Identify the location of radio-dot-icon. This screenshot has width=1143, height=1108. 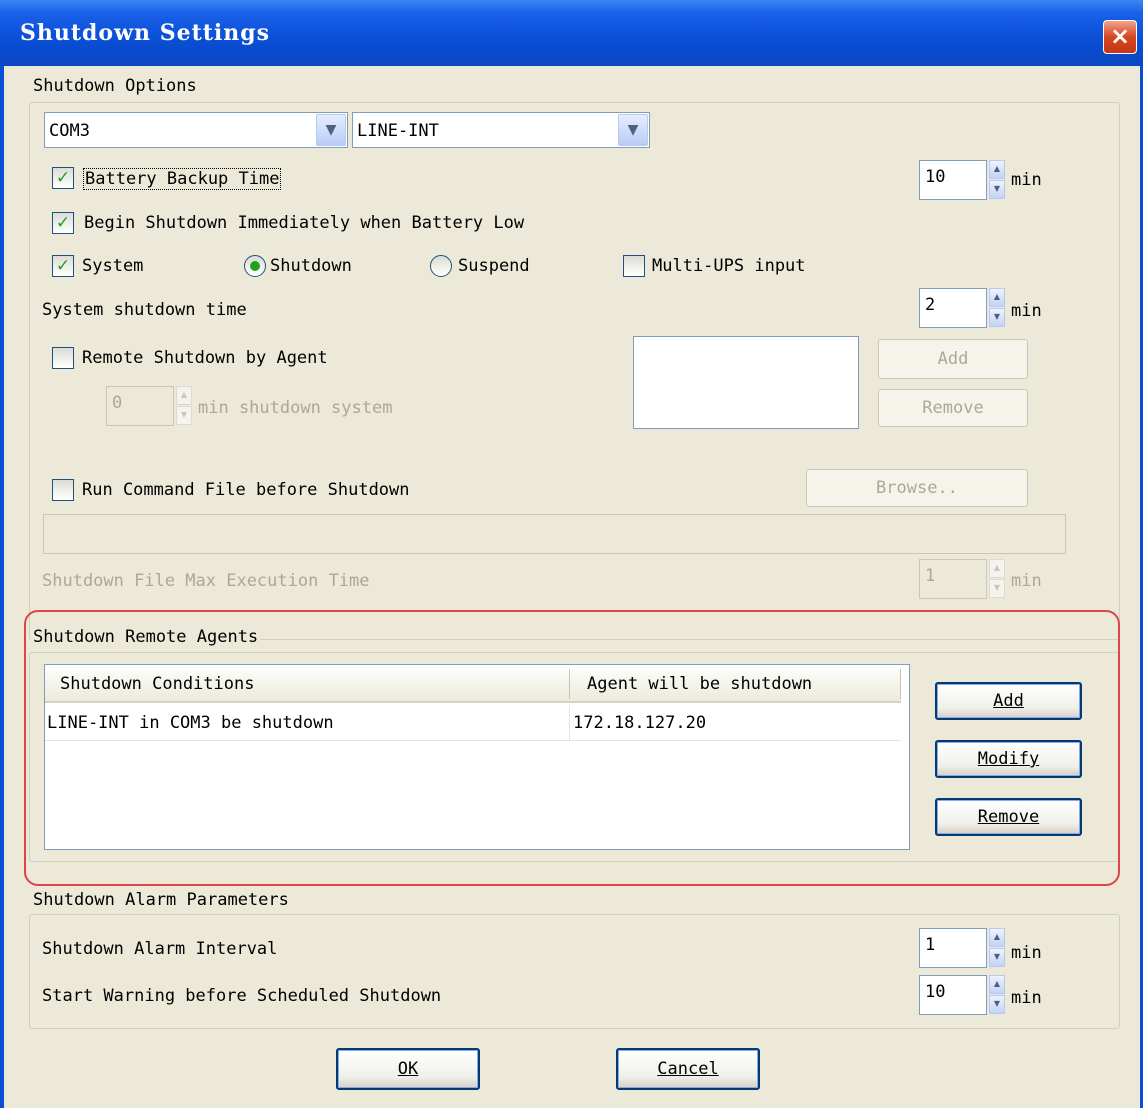
(255, 266).